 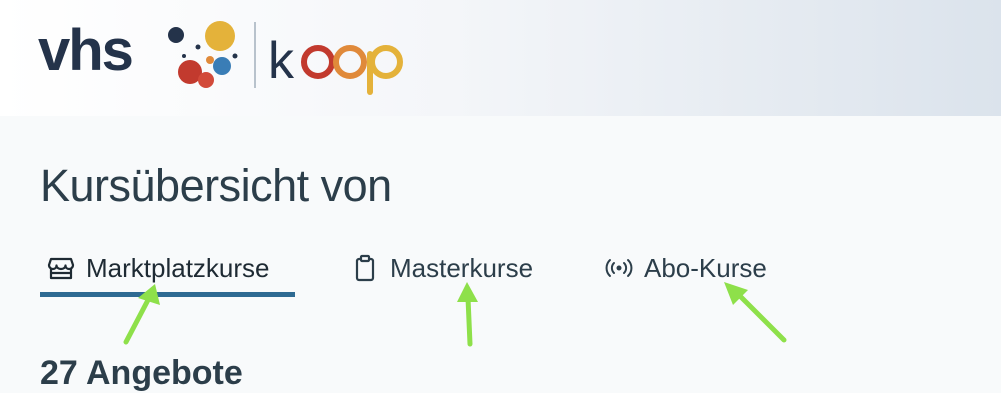 What do you see at coordinates (619, 268) in the screenshot?
I see `broadcast-icon` at bounding box center [619, 268].